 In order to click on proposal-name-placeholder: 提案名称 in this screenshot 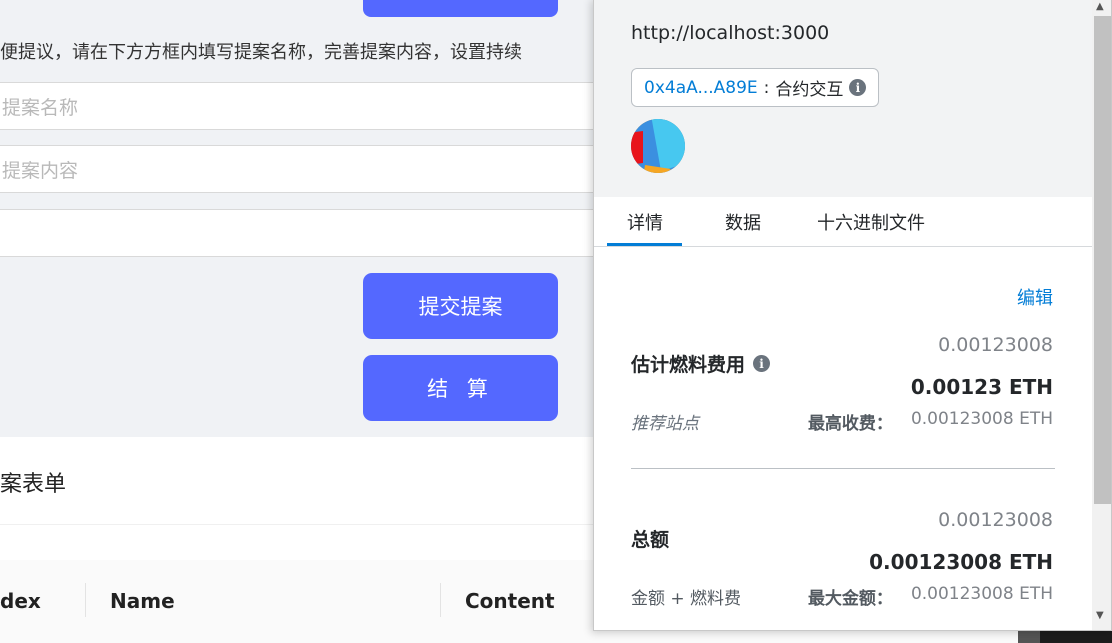, I will do `click(40, 107)`.